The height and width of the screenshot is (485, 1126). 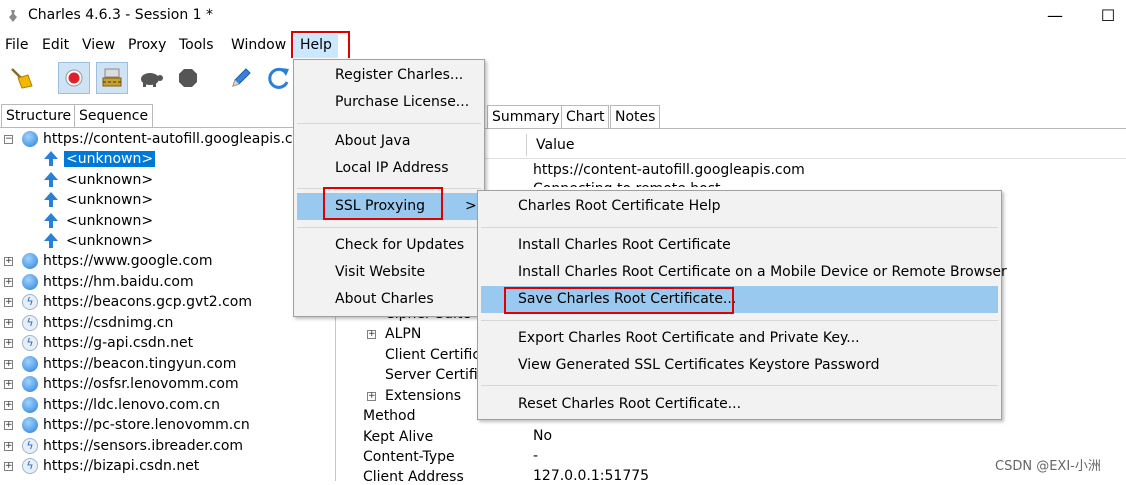 I want to click on content-type-label: Content-Type, so click(x=409, y=457).